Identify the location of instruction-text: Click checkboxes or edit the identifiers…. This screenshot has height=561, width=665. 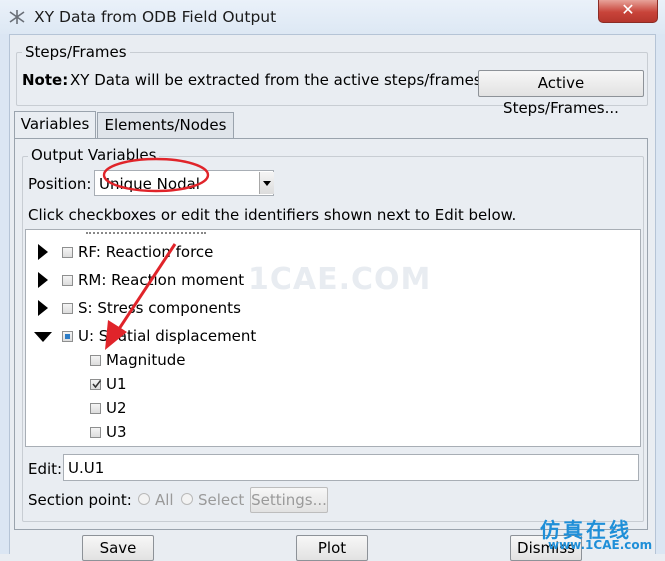
(272, 215).